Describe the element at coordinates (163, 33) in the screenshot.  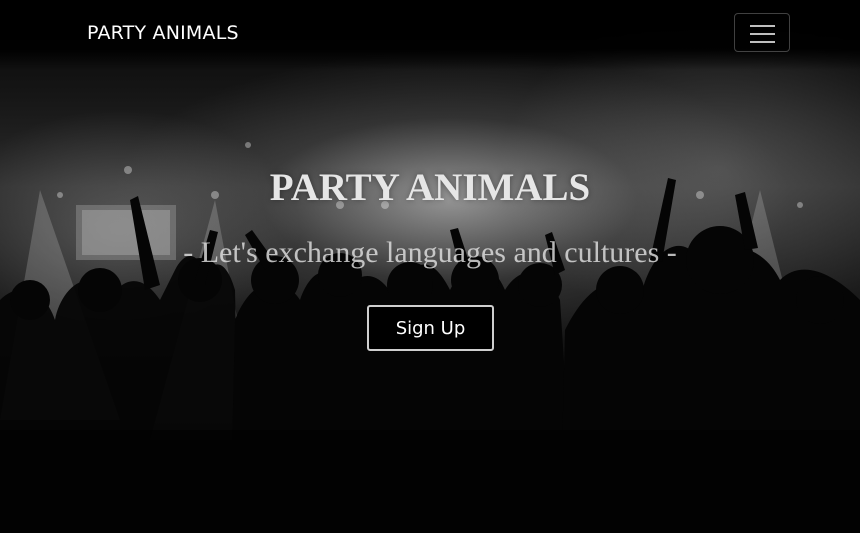
I see `navbar-brand-link: PARTY ANIMALS` at that location.